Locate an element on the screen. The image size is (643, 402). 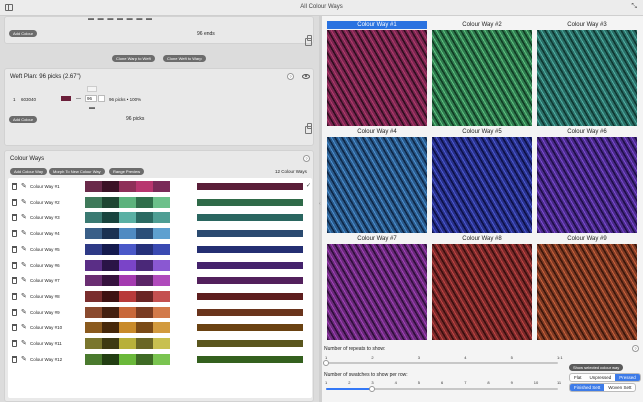
weft-help-button: ? is located at coordinates (290, 76).